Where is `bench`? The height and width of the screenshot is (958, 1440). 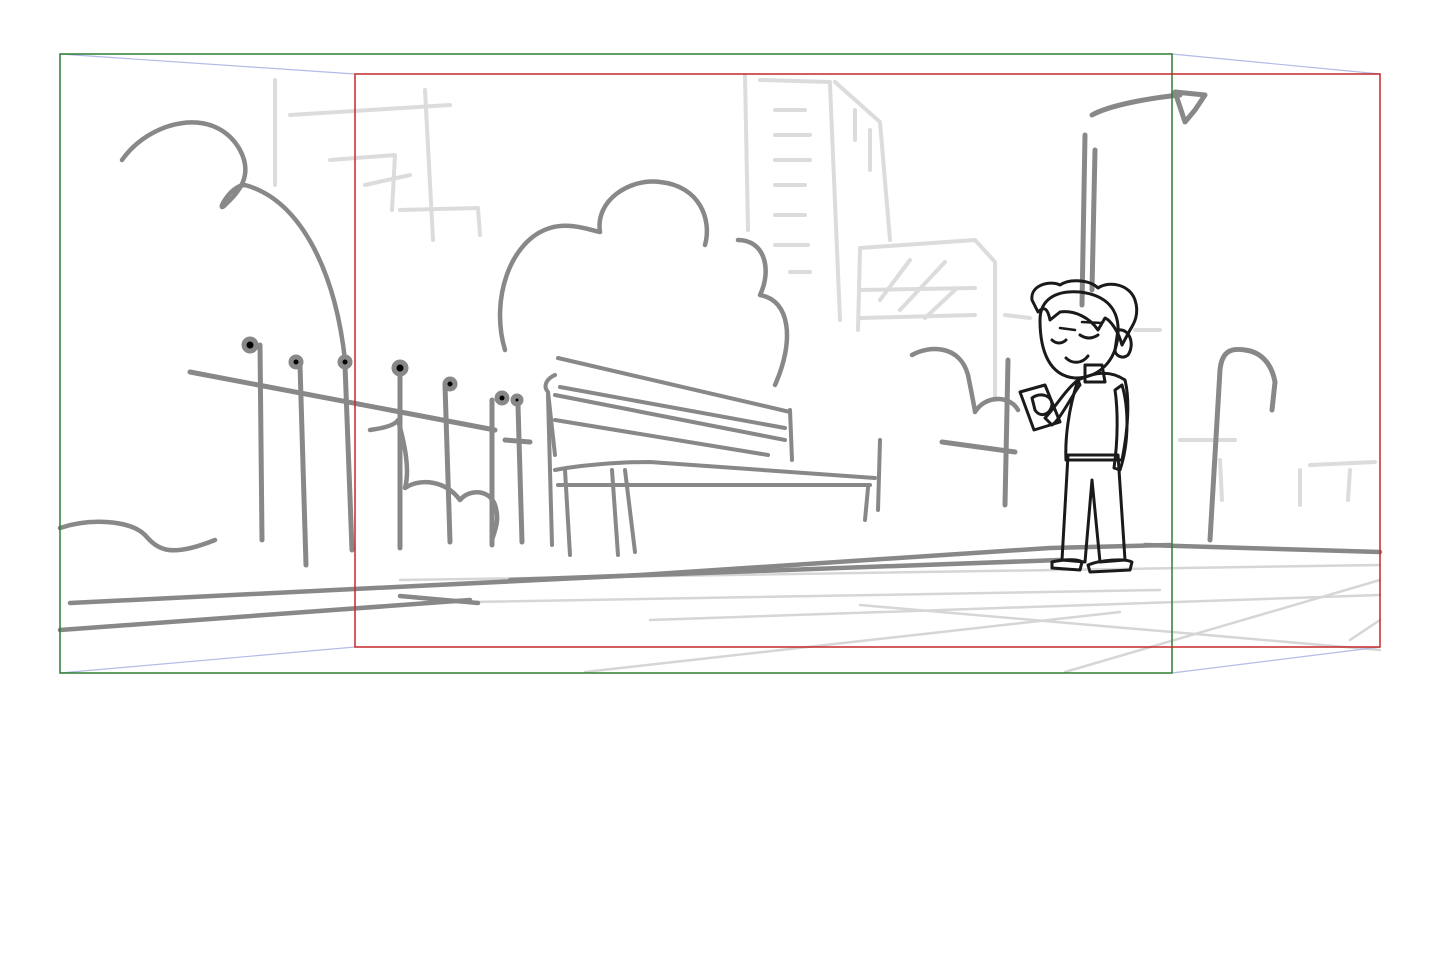
bench is located at coordinates (712, 456).